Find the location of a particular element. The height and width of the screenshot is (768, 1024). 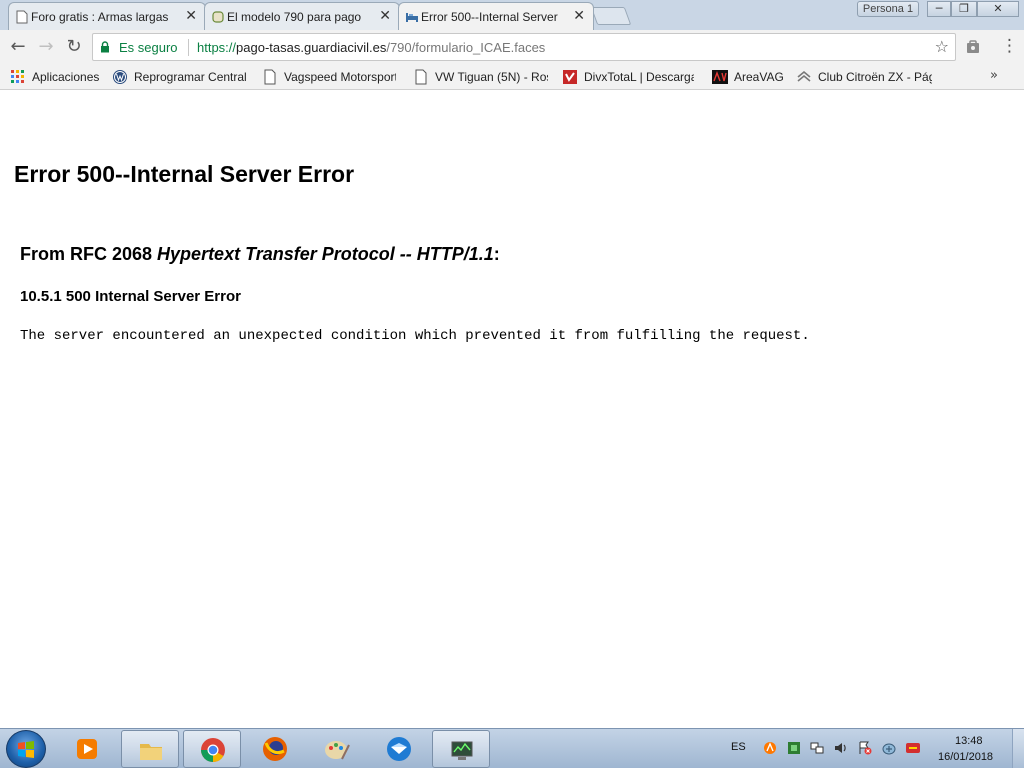

apps-grid-icon is located at coordinates (17, 76).